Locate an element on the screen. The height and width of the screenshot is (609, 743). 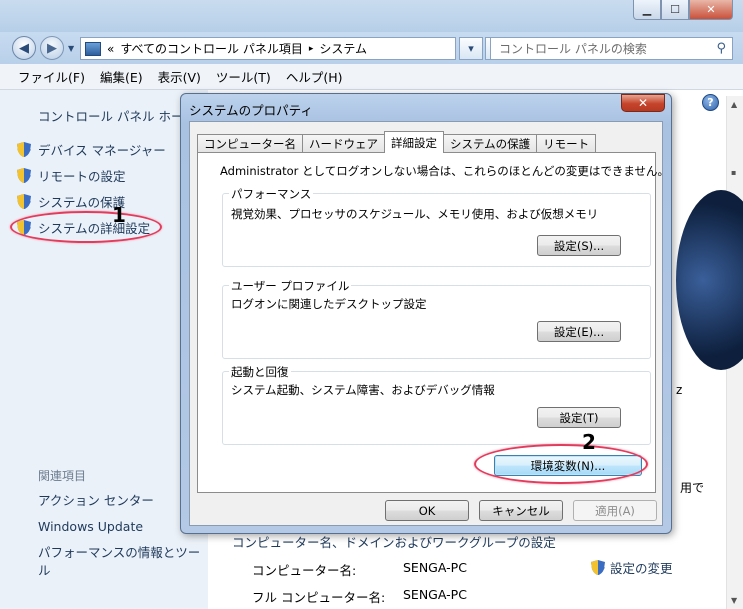
tab-remote: リモート is located at coordinates (566, 143).